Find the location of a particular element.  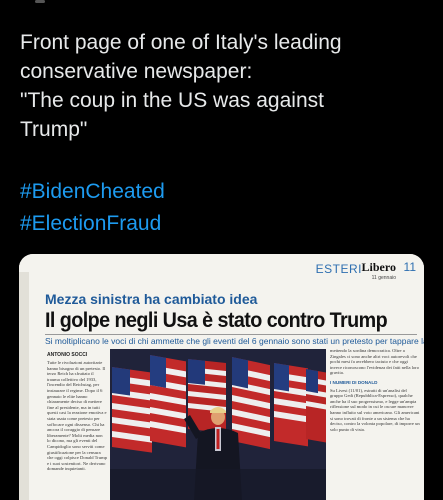

rally-photo-illustration is located at coordinates (218, 424).